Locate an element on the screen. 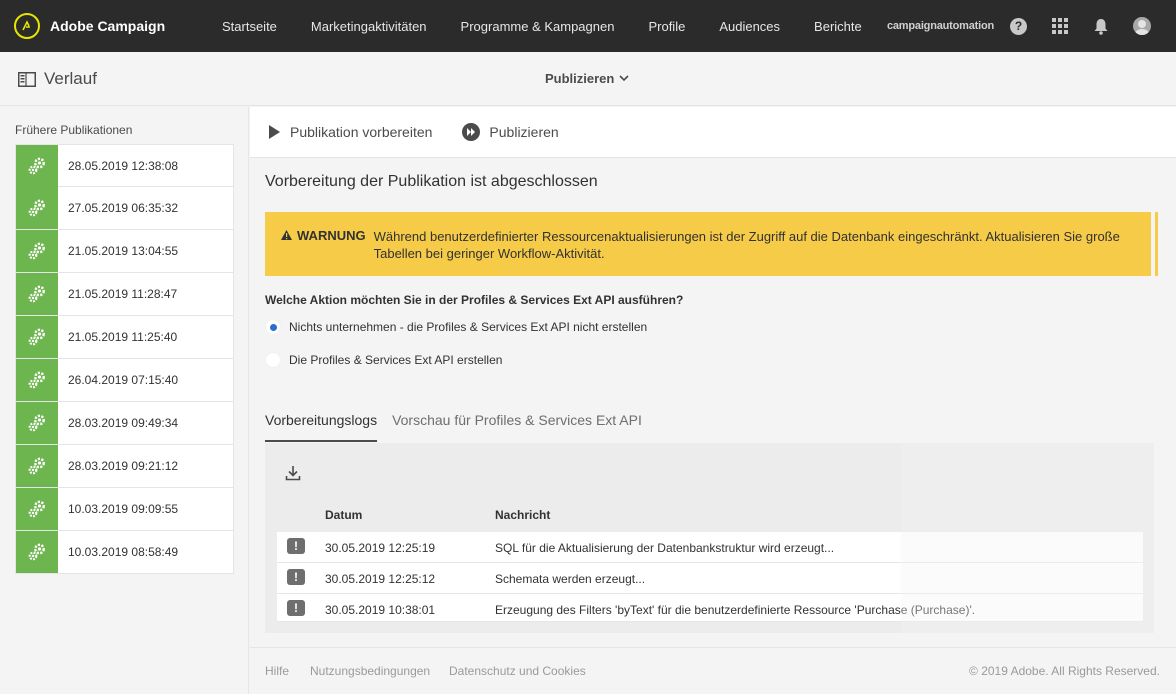 This screenshot has width=1176, height=694. footer-link-help: Hilfe is located at coordinates (277, 671).